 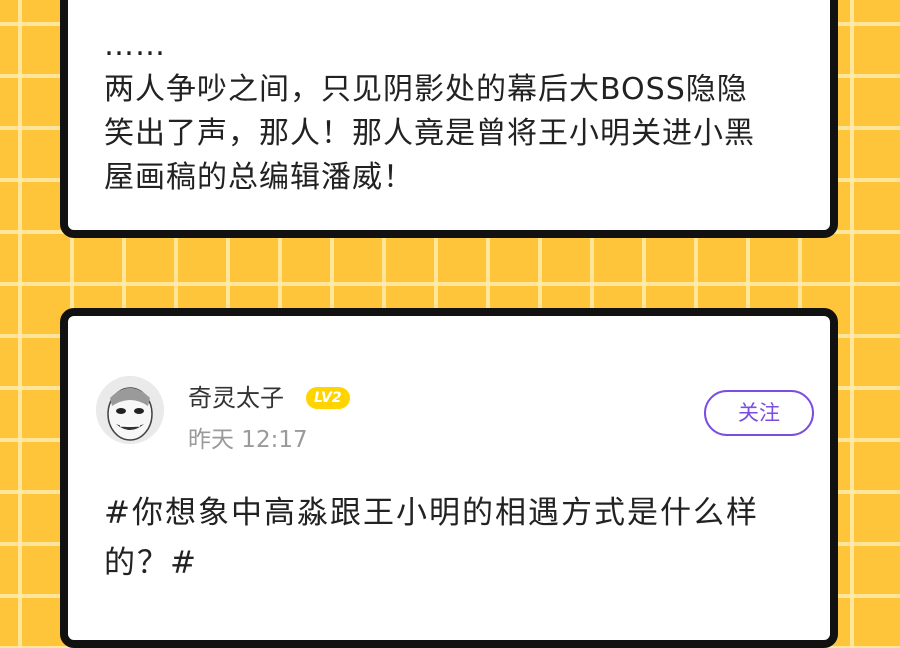 What do you see at coordinates (248, 440) in the screenshot?
I see `post-time: 昨天 12:17` at bounding box center [248, 440].